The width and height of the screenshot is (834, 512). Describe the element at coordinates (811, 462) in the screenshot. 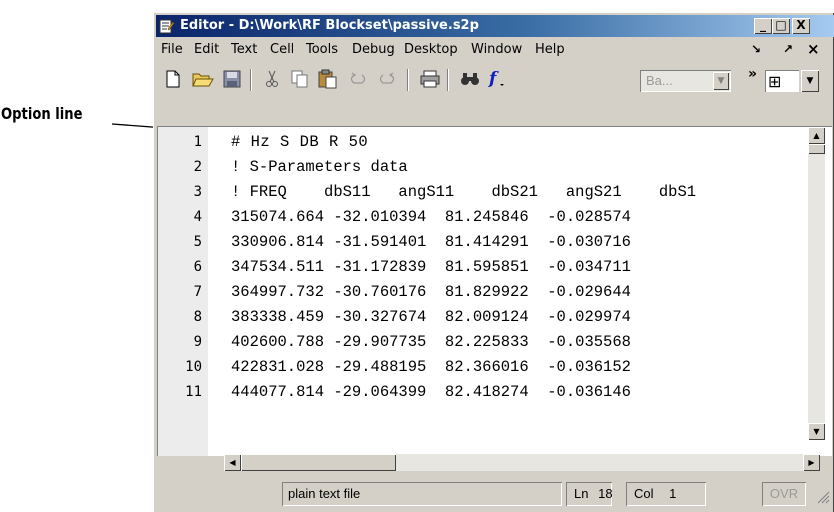

I see `scroll-right-icon: ▶` at that location.